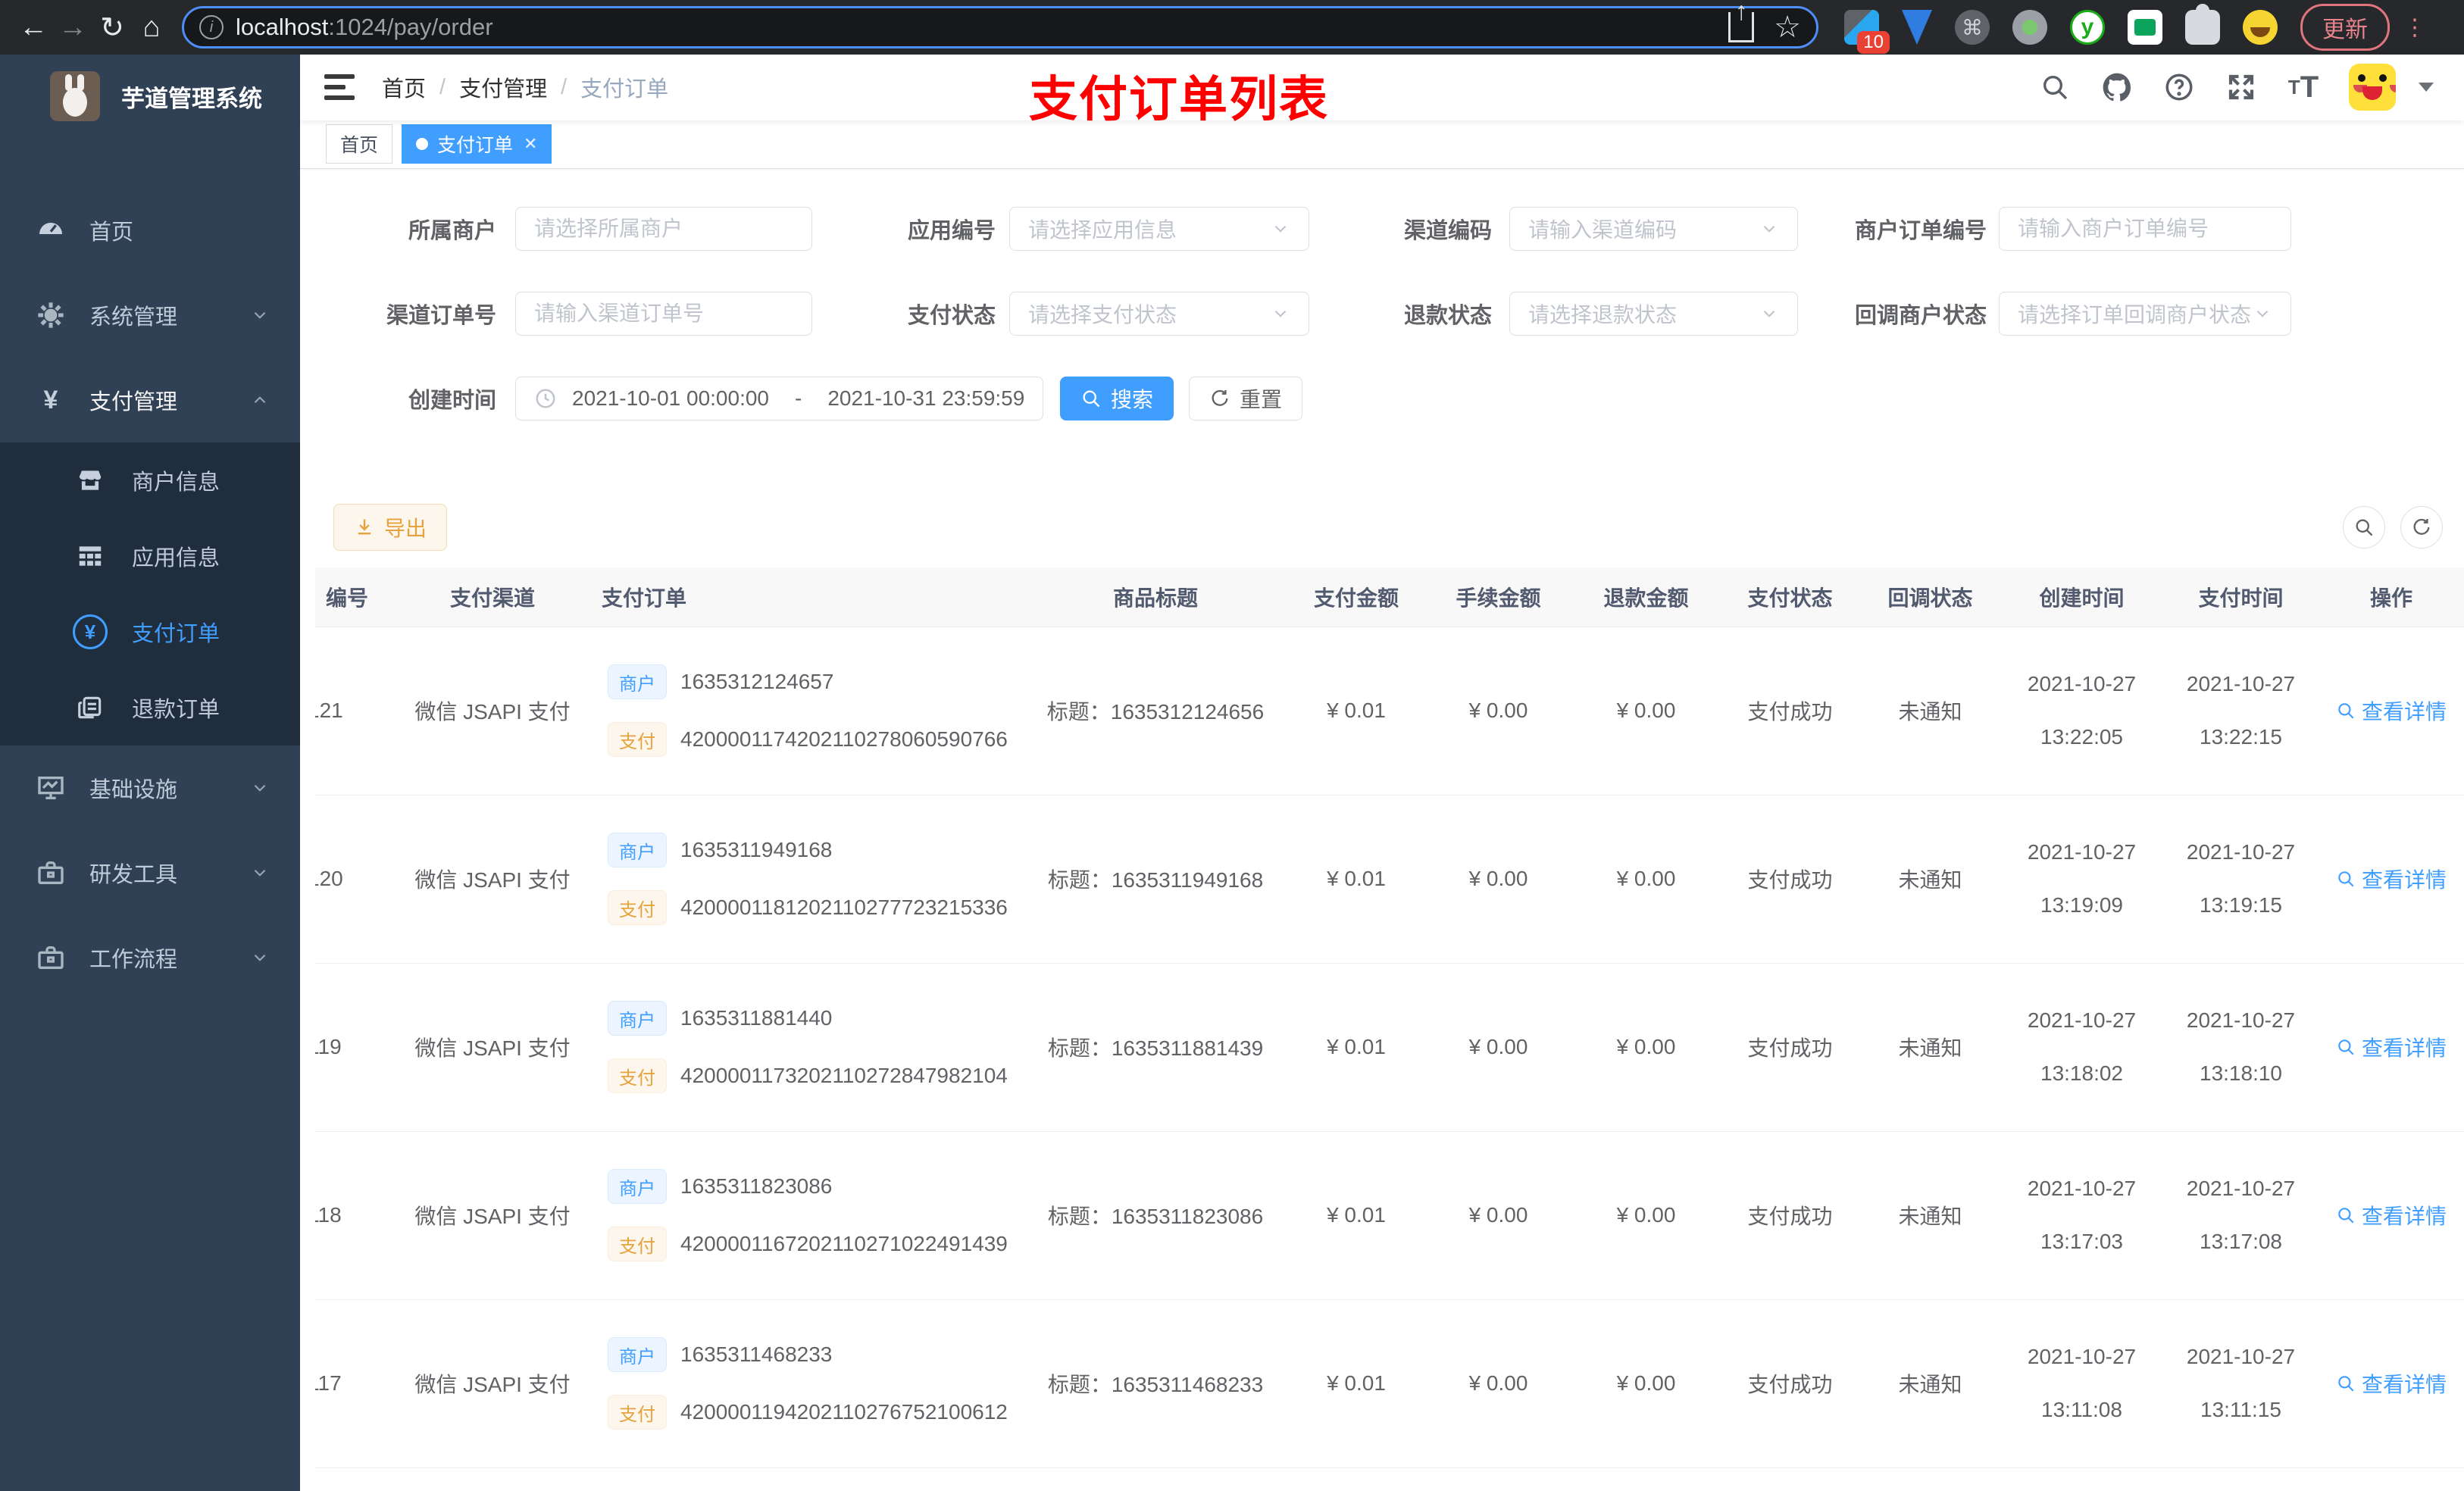 This screenshot has height=1491, width=2464. Describe the element at coordinates (191, 98) in the screenshot. I see `app-title: 芋道管理系统` at that location.